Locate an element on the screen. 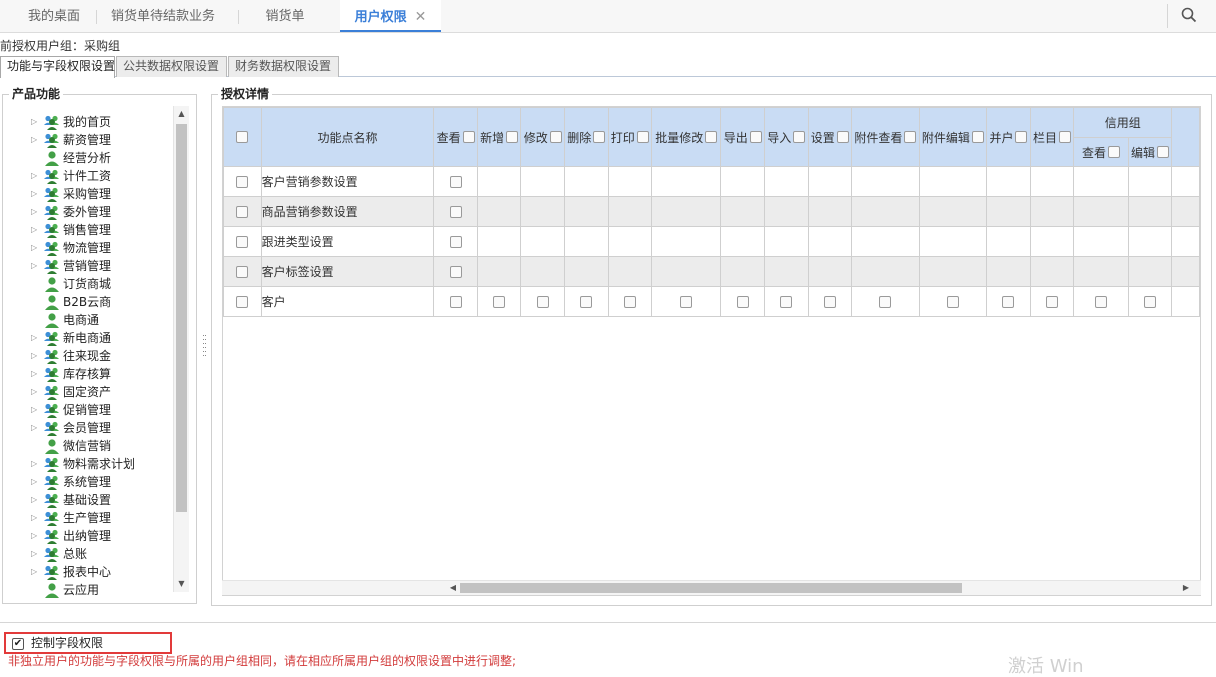 This screenshot has height=677, width=1216. tree-item: ▷ 基础设置 is located at coordinates (104, 500).